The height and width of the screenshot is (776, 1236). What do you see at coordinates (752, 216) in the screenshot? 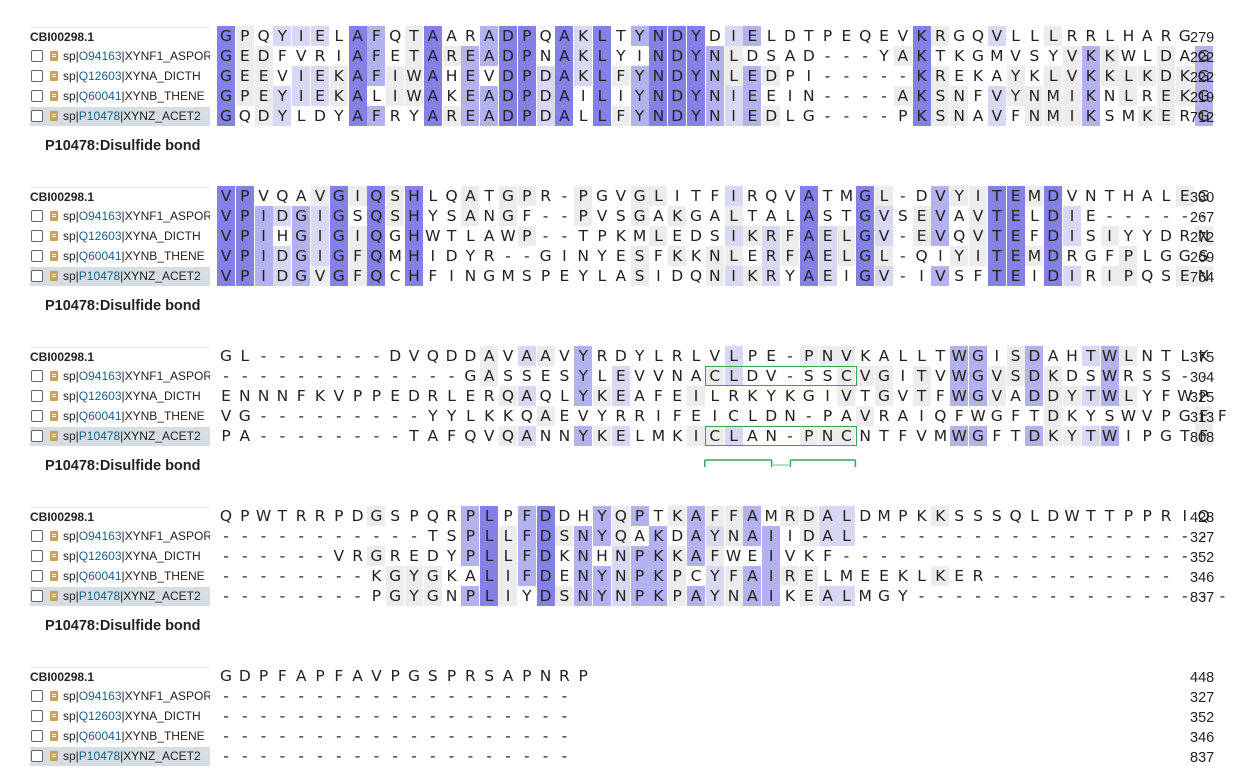
I see `residue: T` at bounding box center [752, 216].